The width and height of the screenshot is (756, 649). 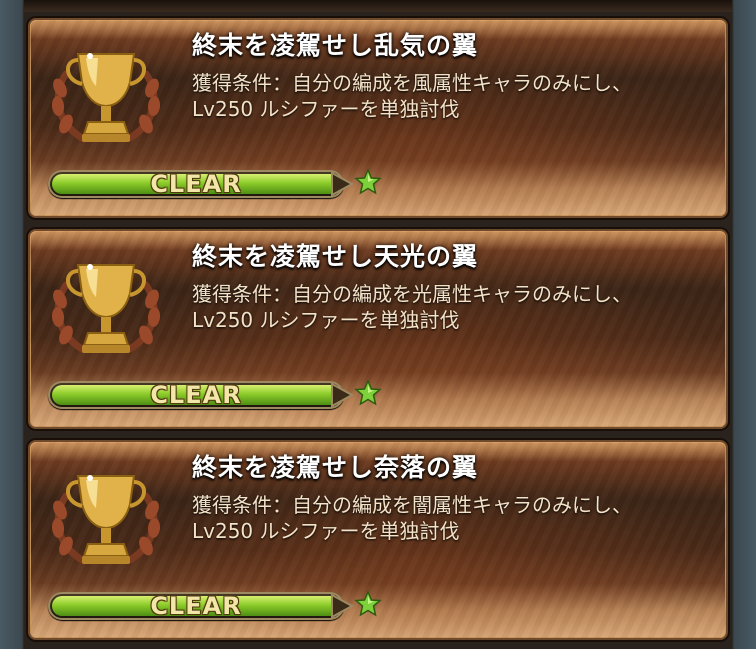 I want to click on condition-line-1: 獲得条件：自分の編成を風属性キャラのみにし、, so click(x=412, y=83).